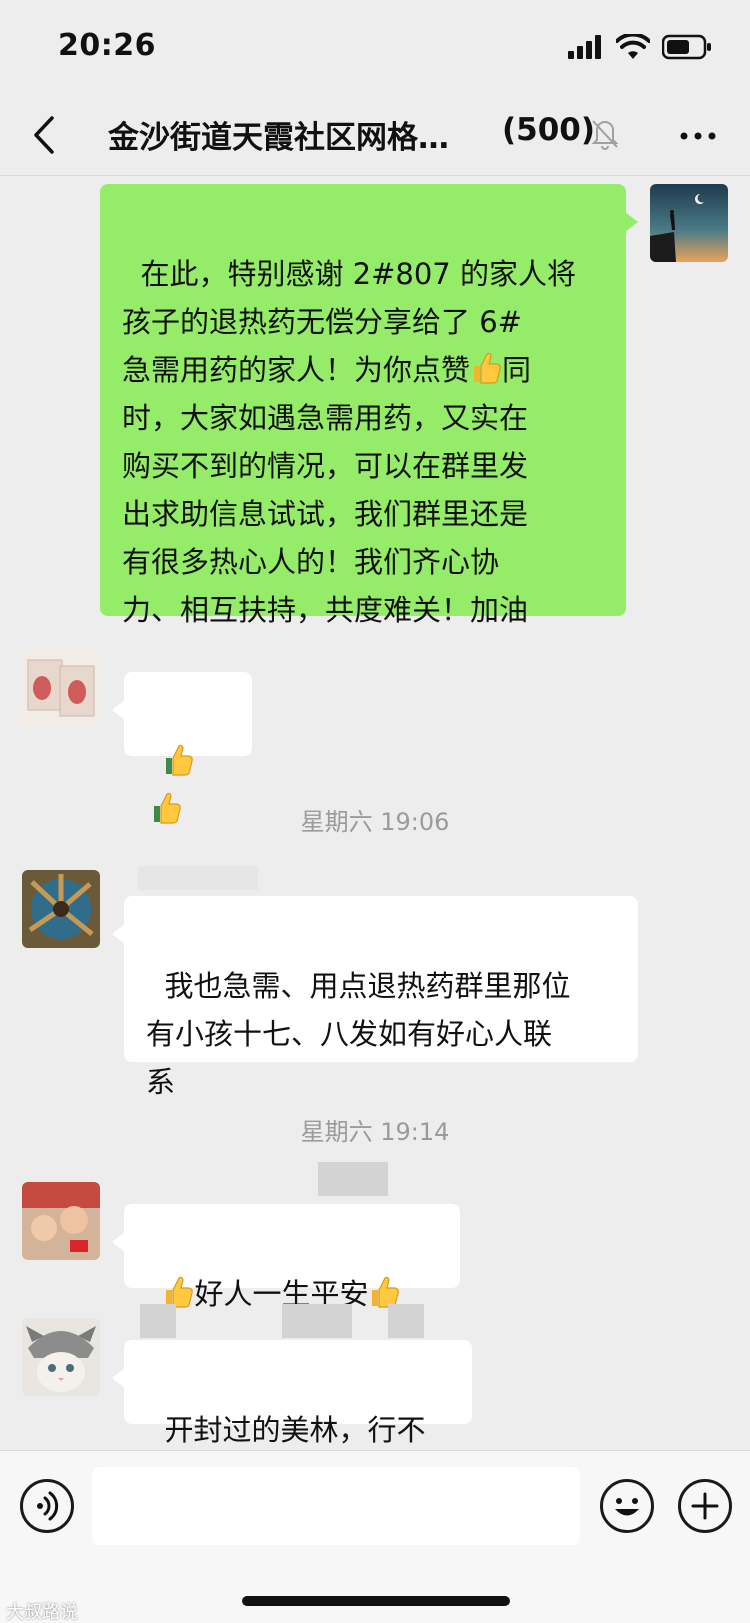 This screenshot has height=1623, width=750. What do you see at coordinates (336, 1506) in the screenshot?
I see `message-input` at bounding box center [336, 1506].